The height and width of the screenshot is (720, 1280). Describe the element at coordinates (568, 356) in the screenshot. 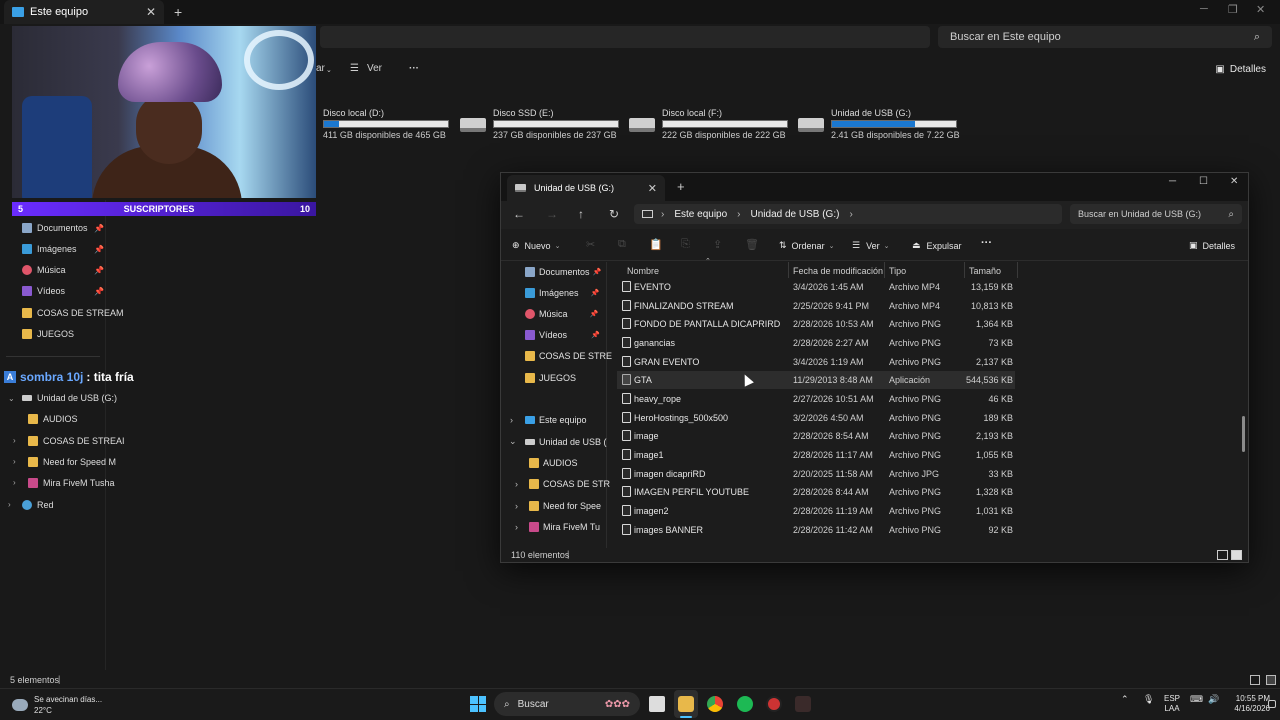

I see `nav-item-cosas-de-stream: COSAS DE STRE` at that location.